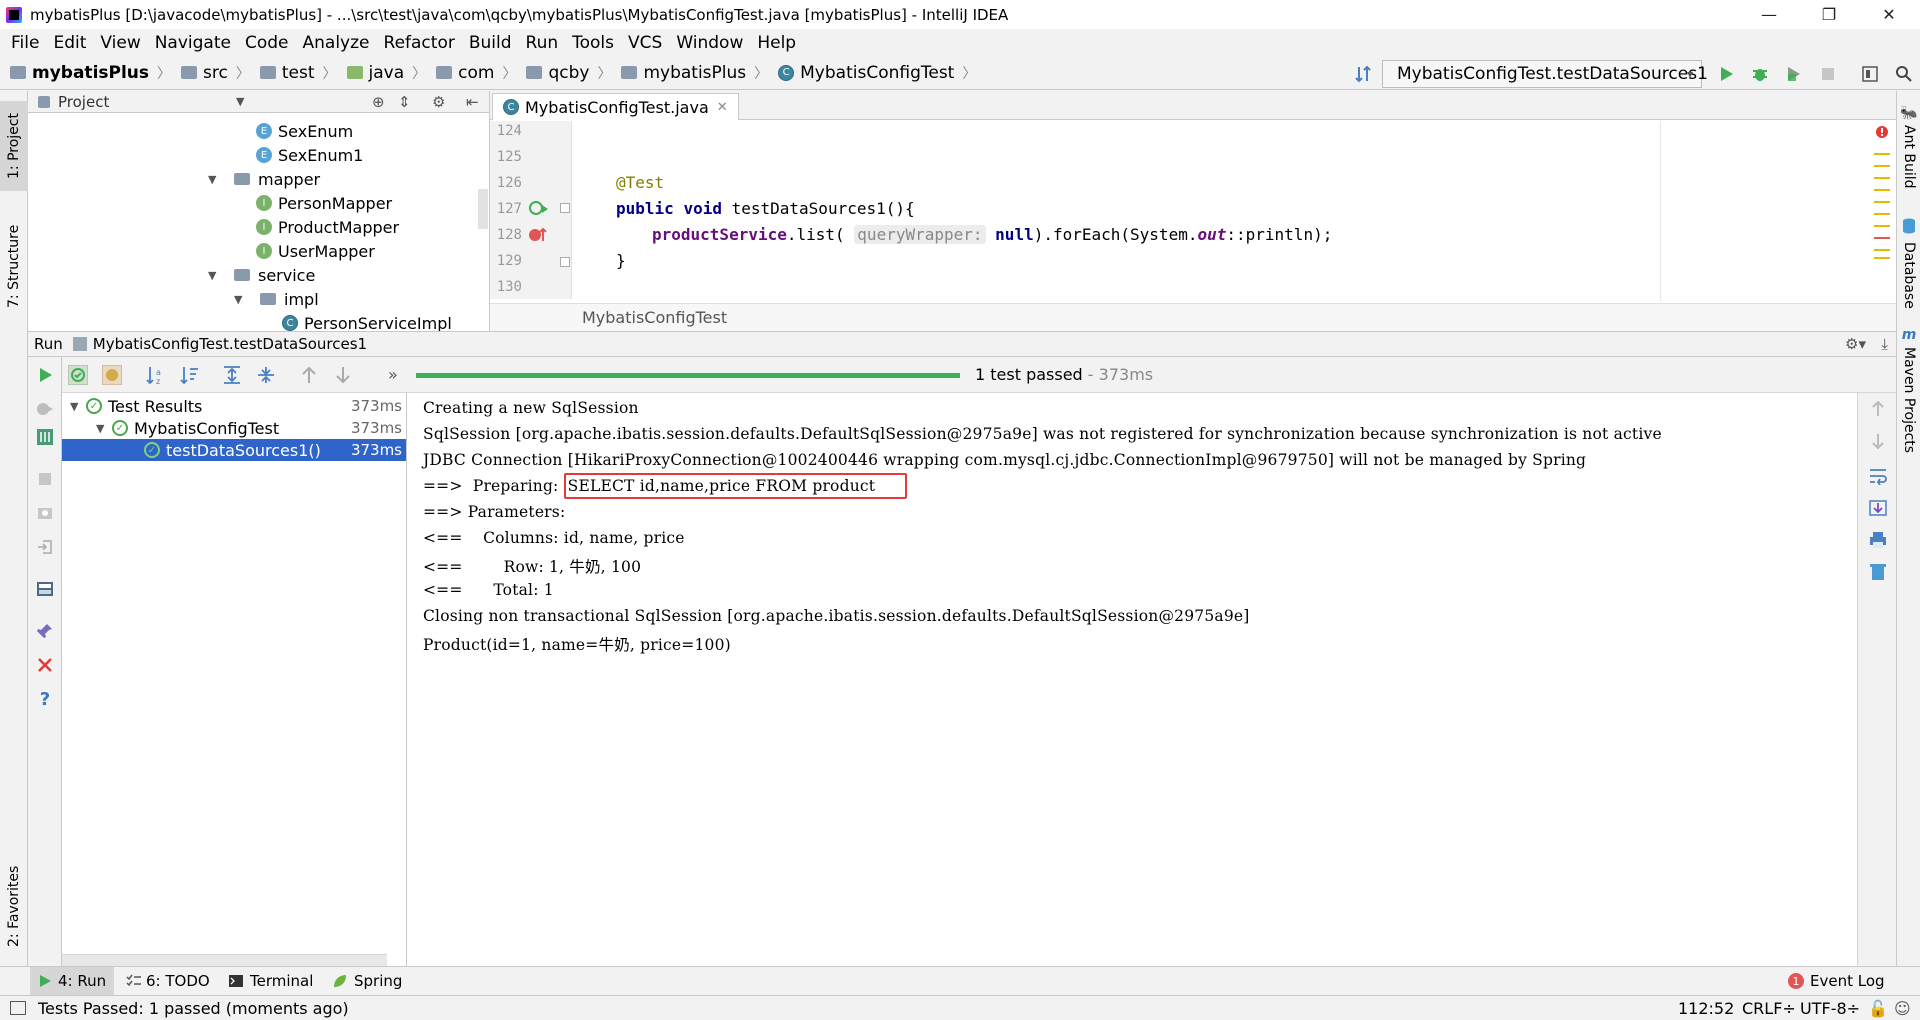 The width and height of the screenshot is (1920, 1020). What do you see at coordinates (542, 43) in the screenshot?
I see `menu-run: Run` at bounding box center [542, 43].